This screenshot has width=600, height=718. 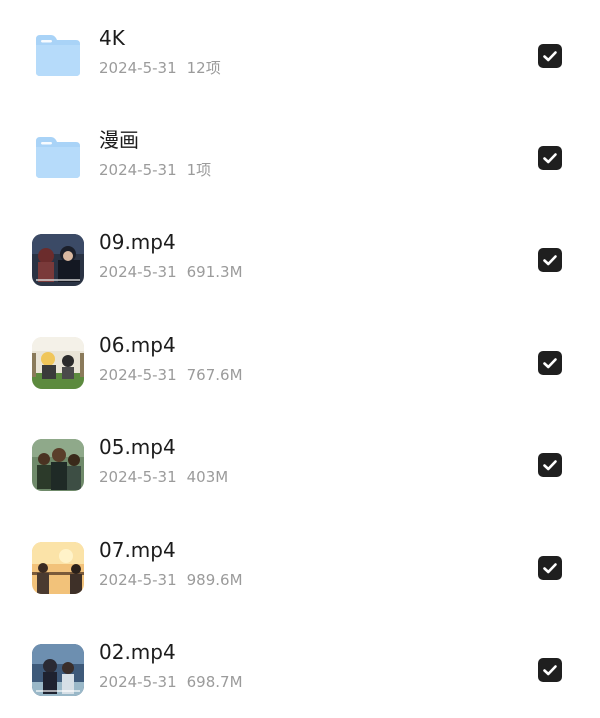 I want to click on file-size: 12项, so click(x=203, y=68).